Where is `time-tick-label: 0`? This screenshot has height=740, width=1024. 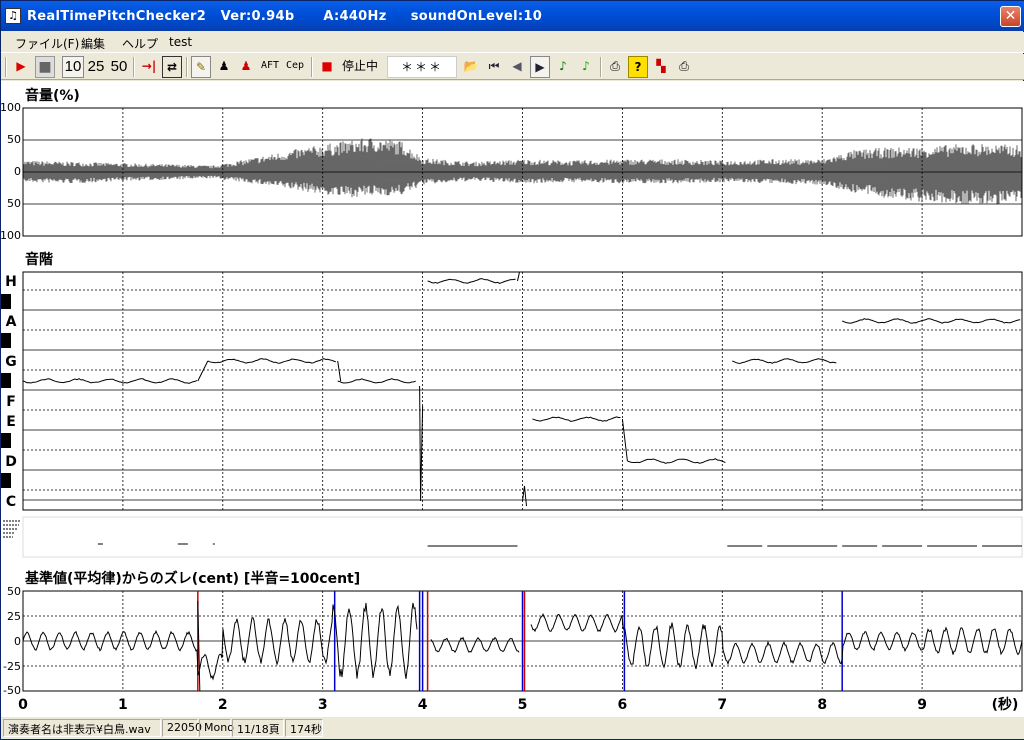
time-tick-label: 0 is located at coordinates (23, 705).